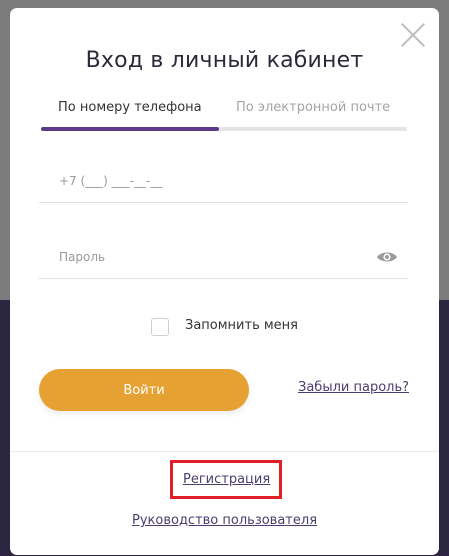  I want to click on password-input, so click(209, 257).